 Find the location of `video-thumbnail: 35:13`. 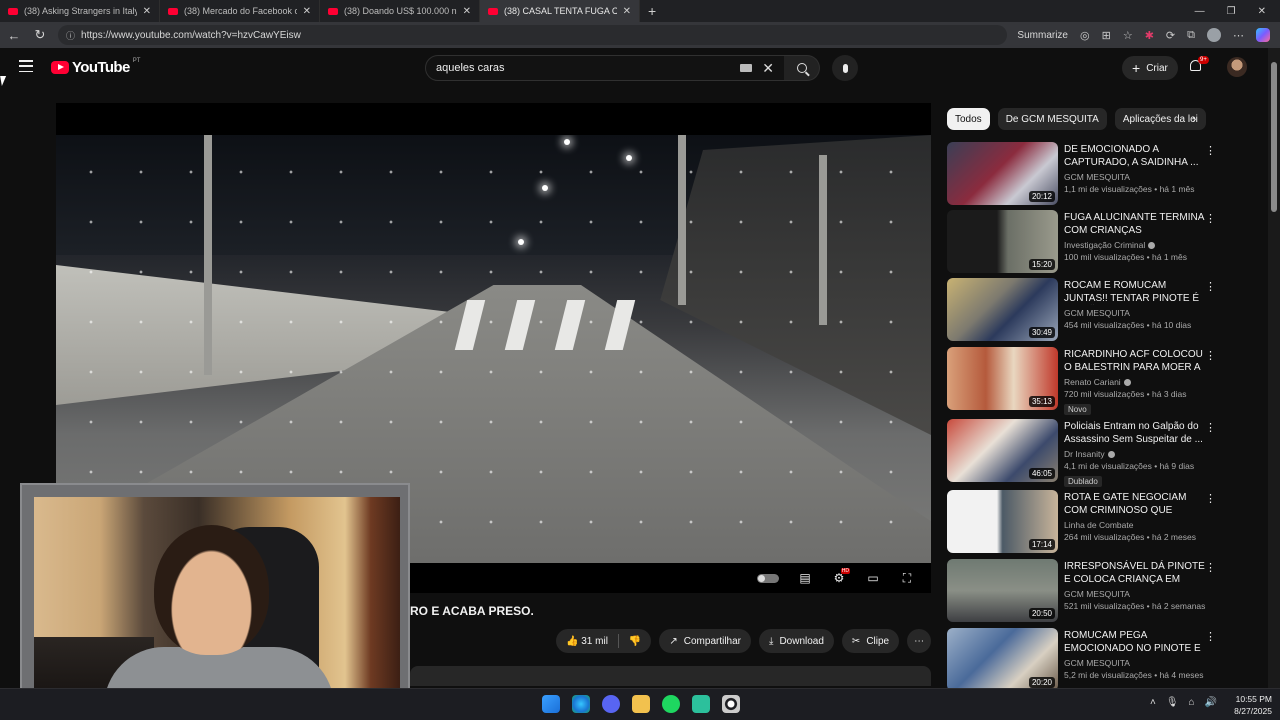

video-thumbnail: 35:13 is located at coordinates (1002, 378).